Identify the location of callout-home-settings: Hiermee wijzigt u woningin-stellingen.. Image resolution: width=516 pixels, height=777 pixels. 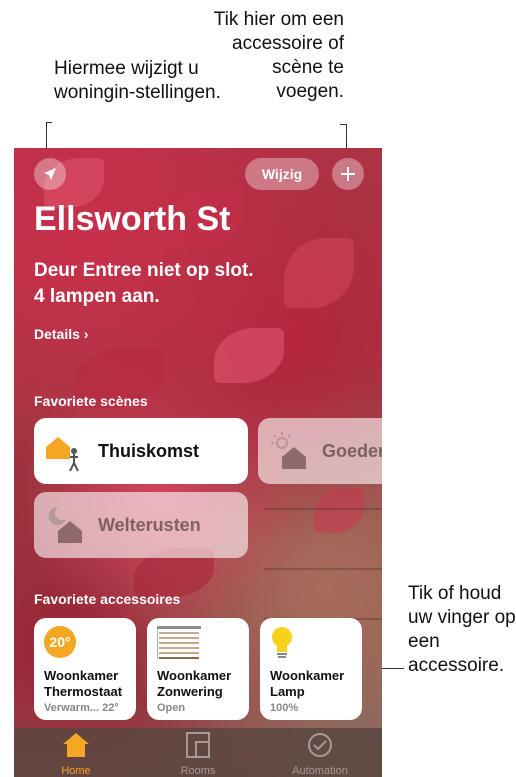
(137, 80).